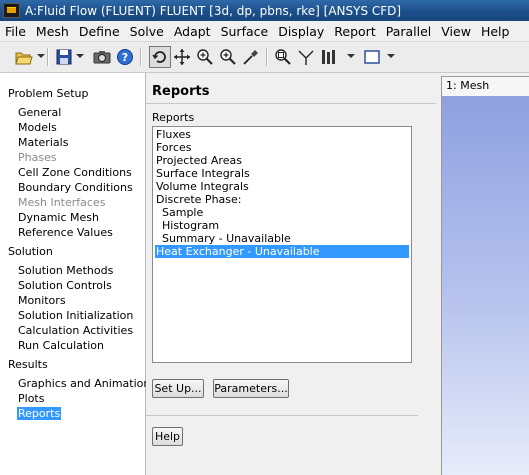  Describe the element at coordinates (192, 31) in the screenshot. I see `menu-adapt: Adapt` at that location.